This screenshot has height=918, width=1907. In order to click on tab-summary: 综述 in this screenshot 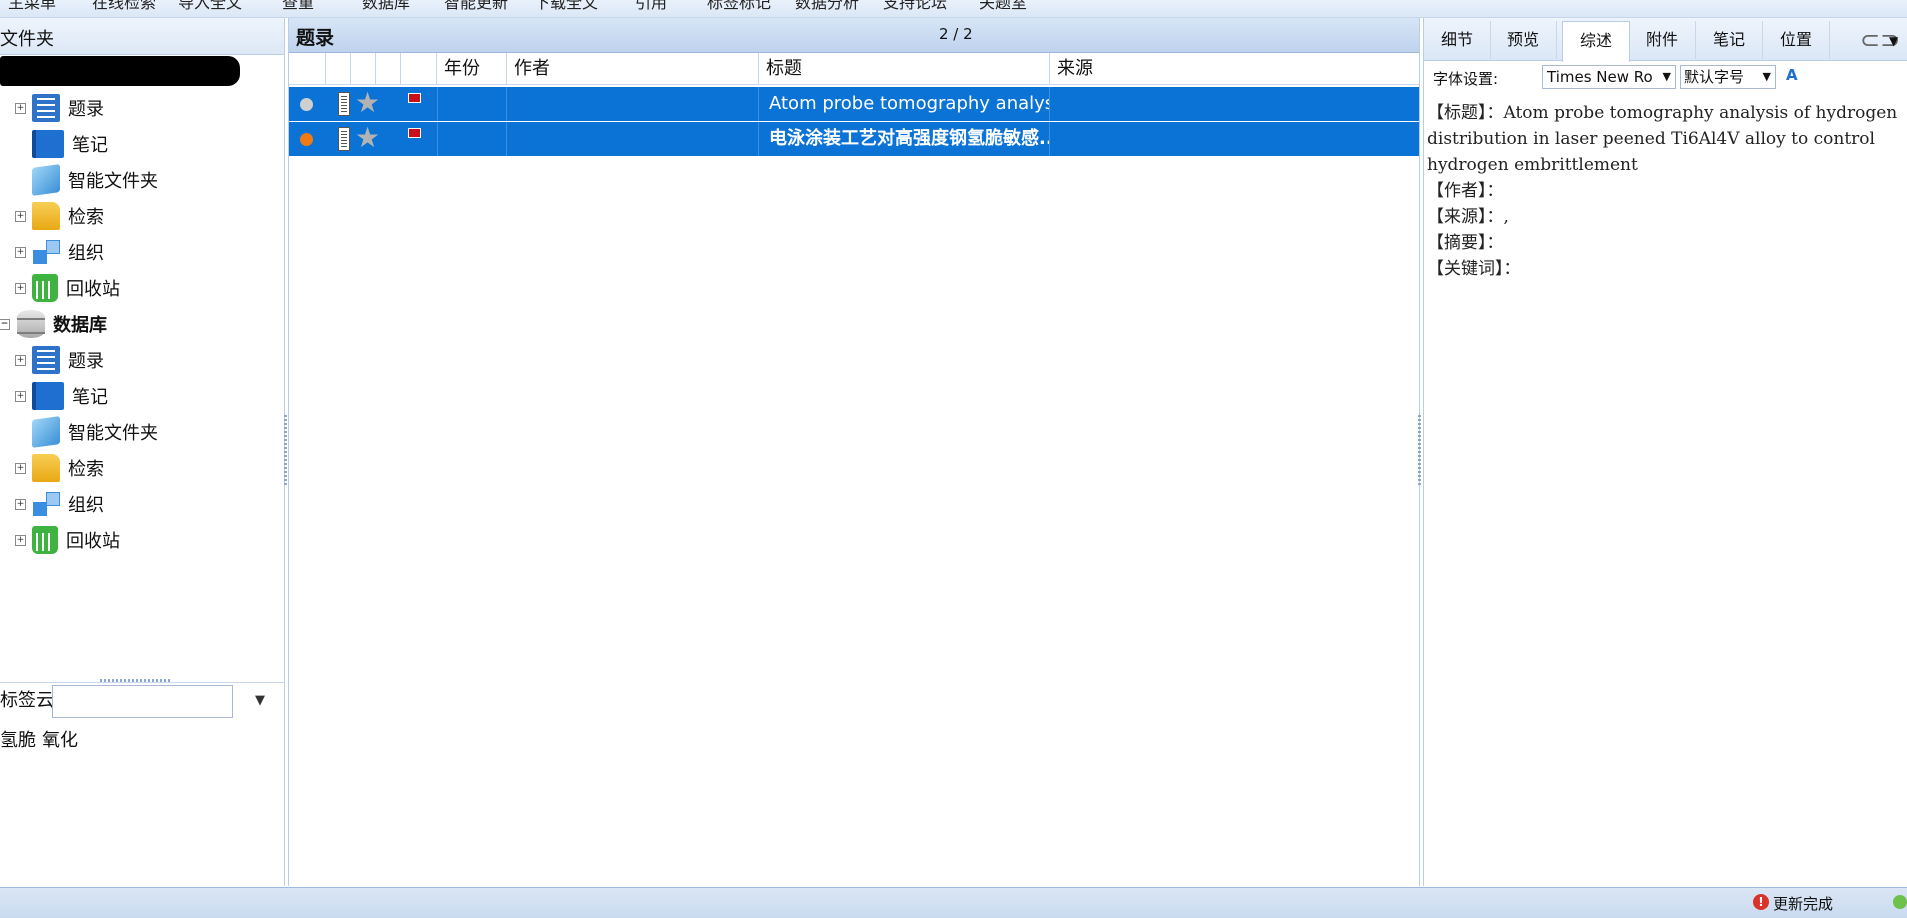, I will do `click(1596, 41)`.